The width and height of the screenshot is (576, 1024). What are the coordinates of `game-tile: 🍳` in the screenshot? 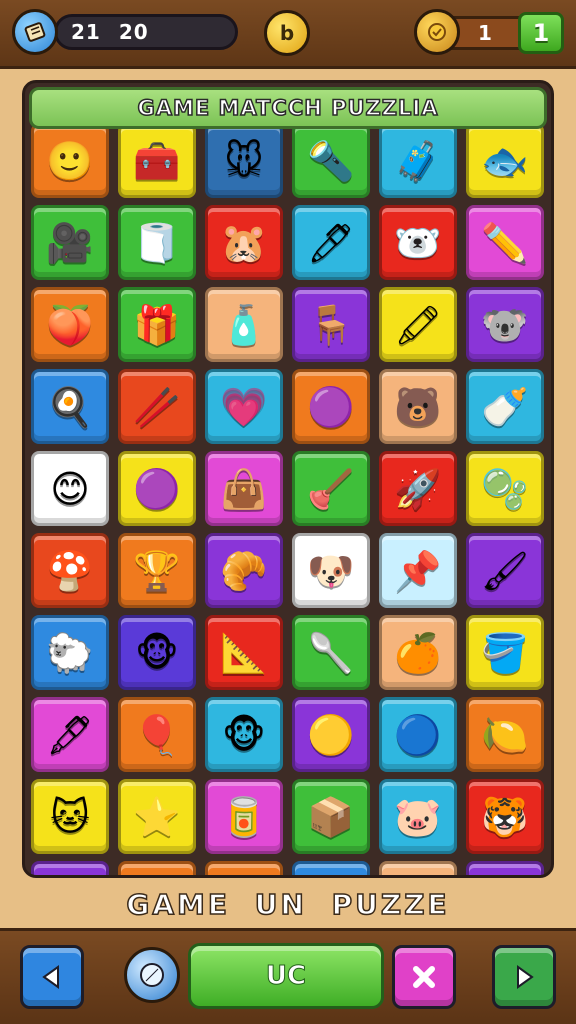 It's located at (70, 406).